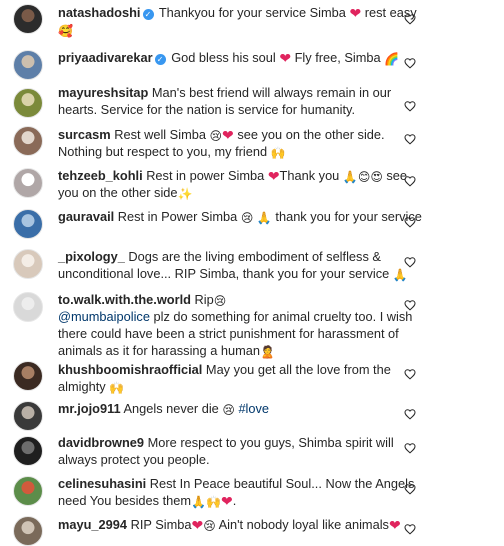  What do you see at coordinates (338, 57) in the screenshot?
I see `comment-text: Fly free, Simba` at bounding box center [338, 57].